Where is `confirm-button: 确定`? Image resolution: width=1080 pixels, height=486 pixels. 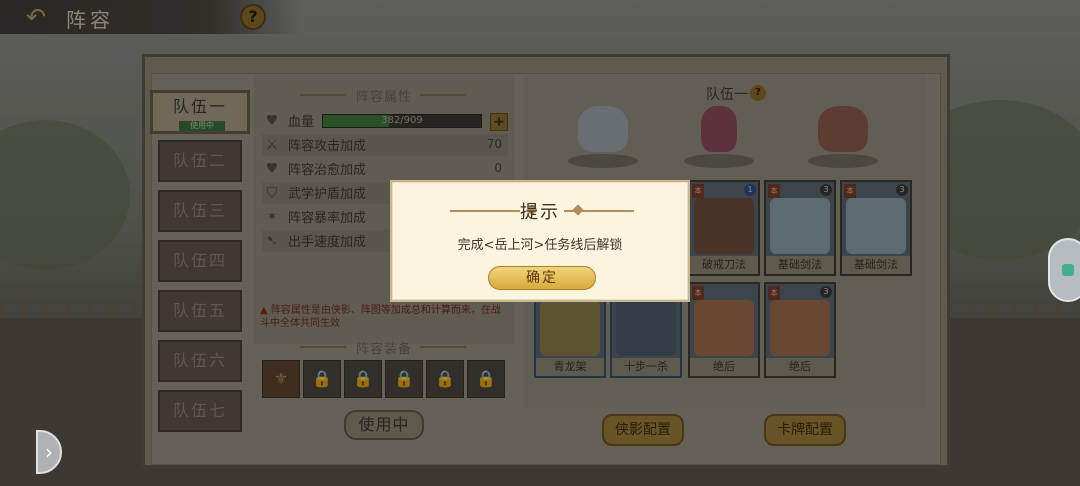
confirm-button: 确定 is located at coordinates (542, 278).